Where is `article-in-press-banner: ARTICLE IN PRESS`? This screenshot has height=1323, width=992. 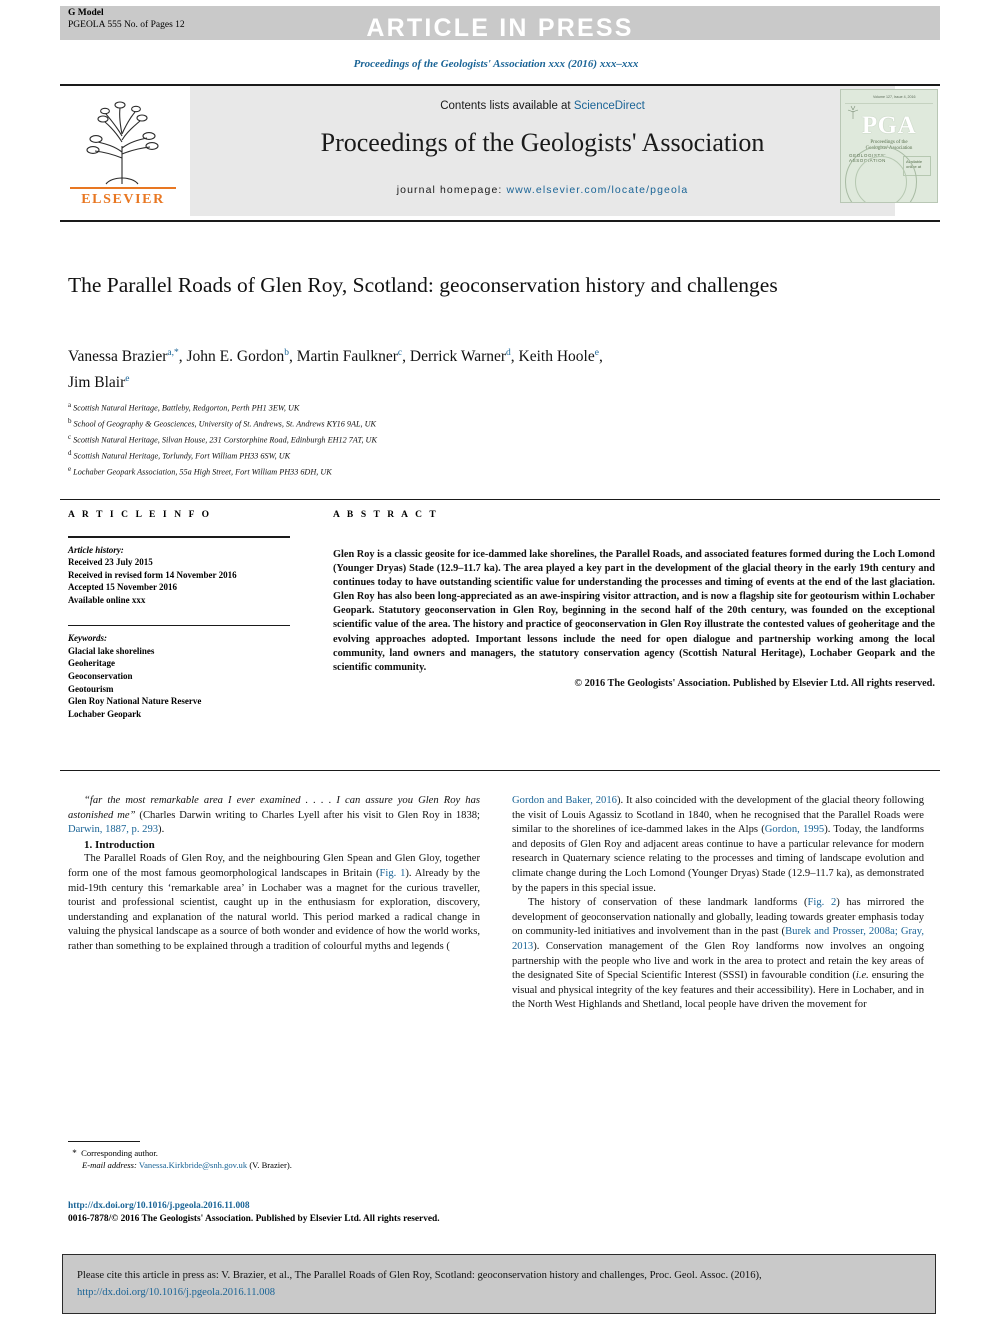
article-in-press-banner: ARTICLE IN PRESS is located at coordinates (500, 24).